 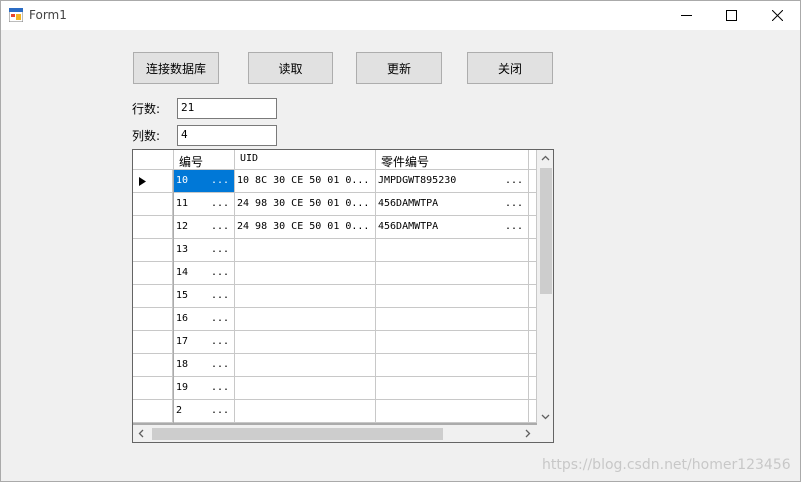 What do you see at coordinates (16, 15) in the screenshot?
I see `form-app-icon` at bounding box center [16, 15].